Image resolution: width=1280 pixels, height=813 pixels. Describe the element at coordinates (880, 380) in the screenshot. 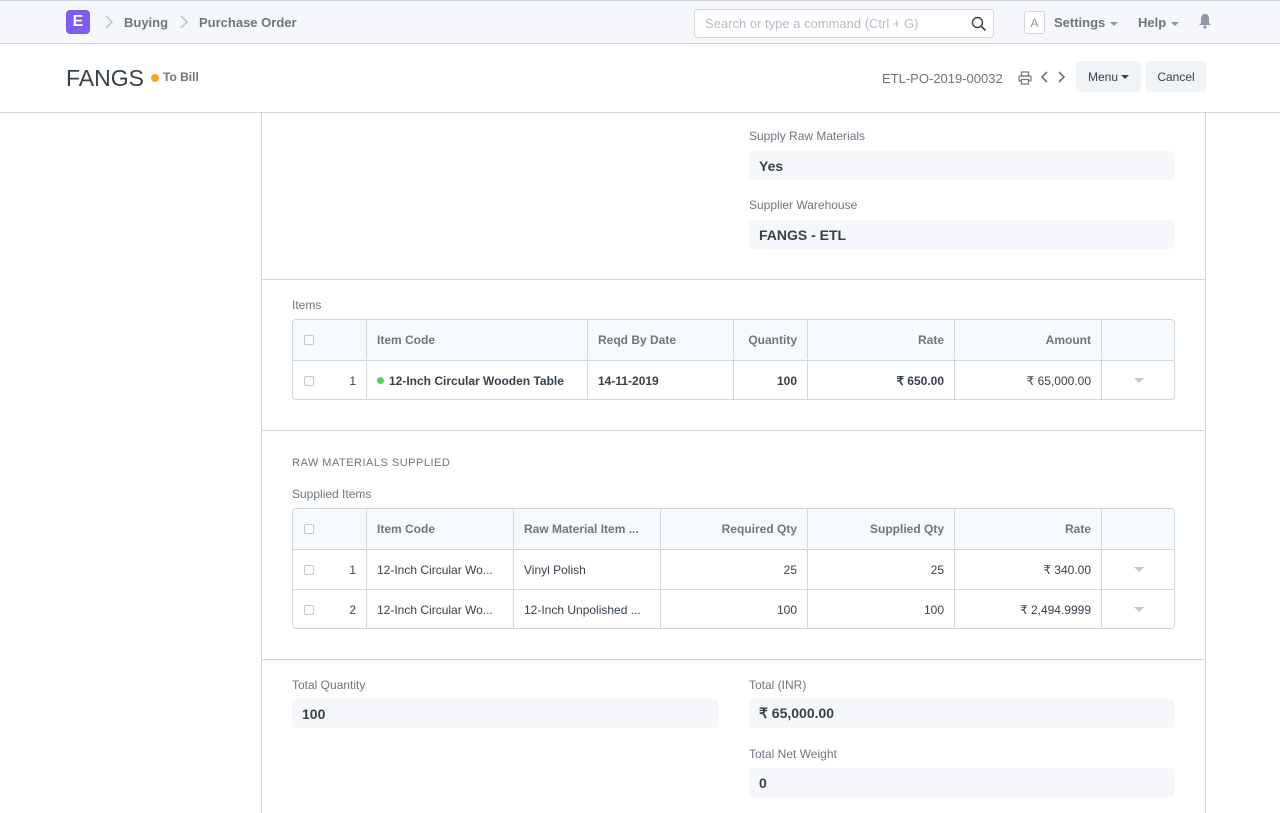

I see `rate-cell: ₹ 650.00` at that location.